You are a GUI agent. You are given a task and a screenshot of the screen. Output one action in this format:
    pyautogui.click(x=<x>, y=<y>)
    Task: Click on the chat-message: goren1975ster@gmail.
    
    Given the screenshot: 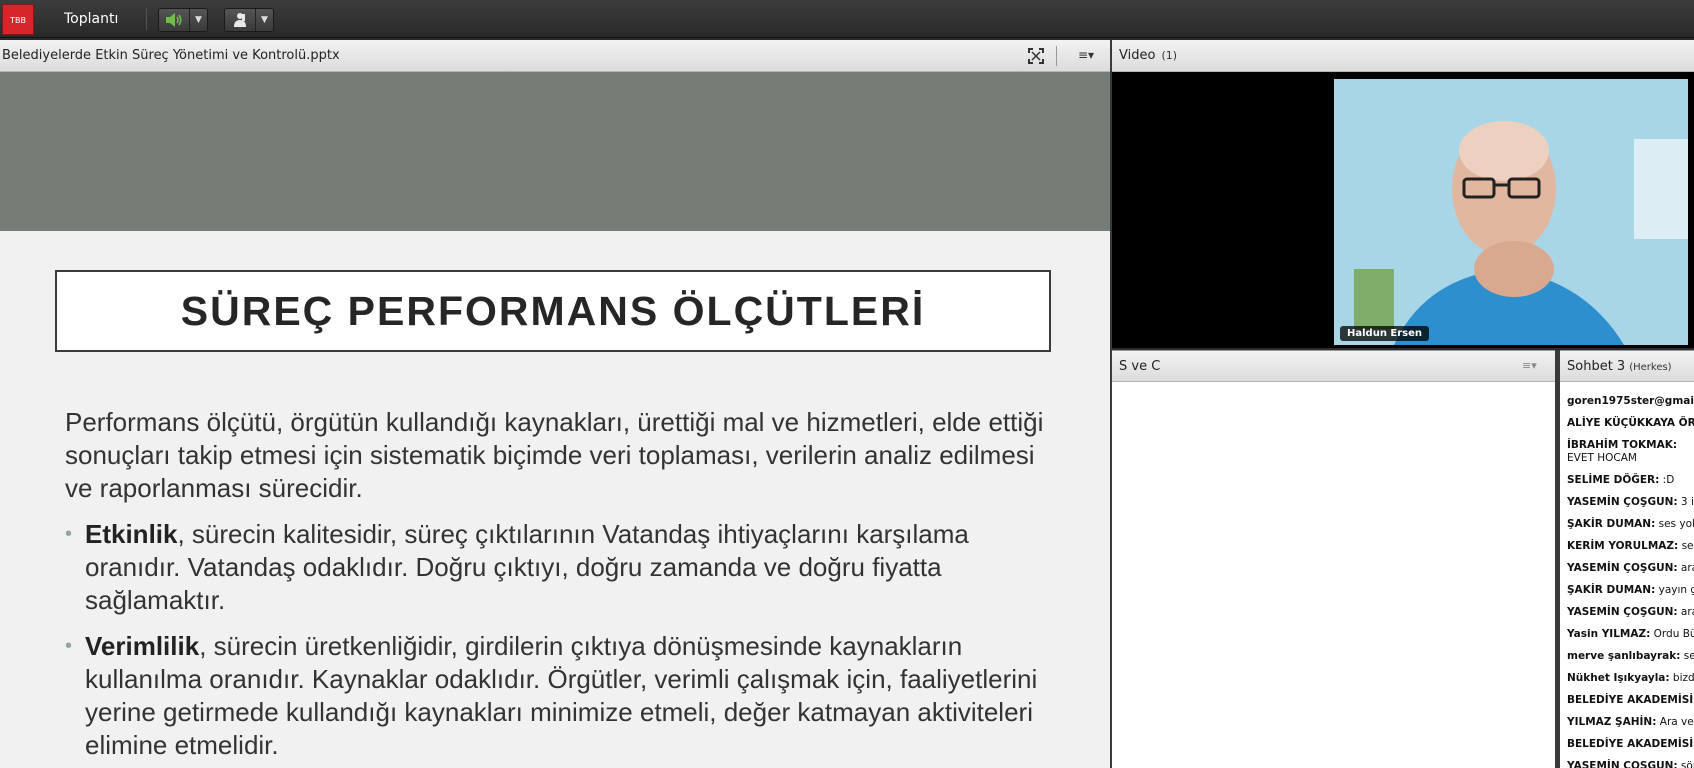 What is the action you would take?
    pyautogui.click(x=1630, y=401)
    